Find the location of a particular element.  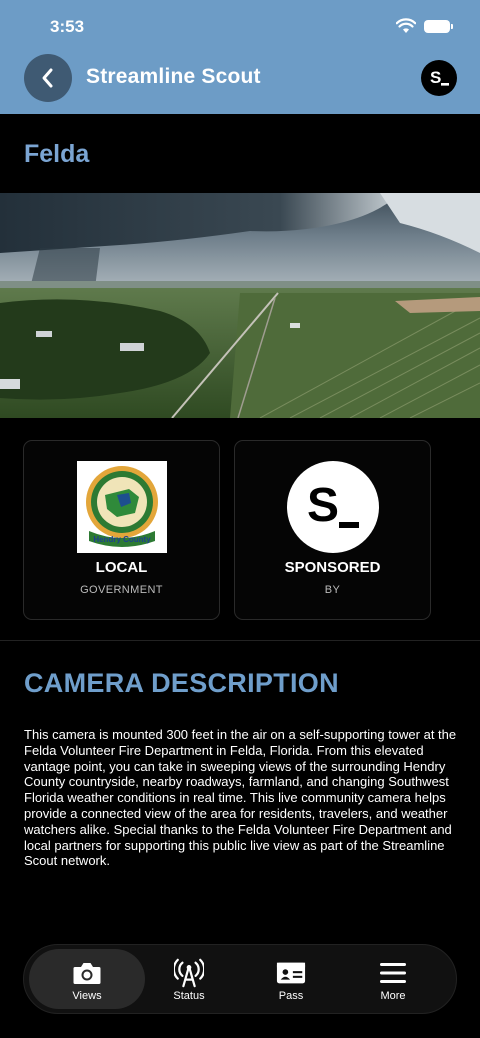

tab-pass: Pass is located at coordinates (291, 979).